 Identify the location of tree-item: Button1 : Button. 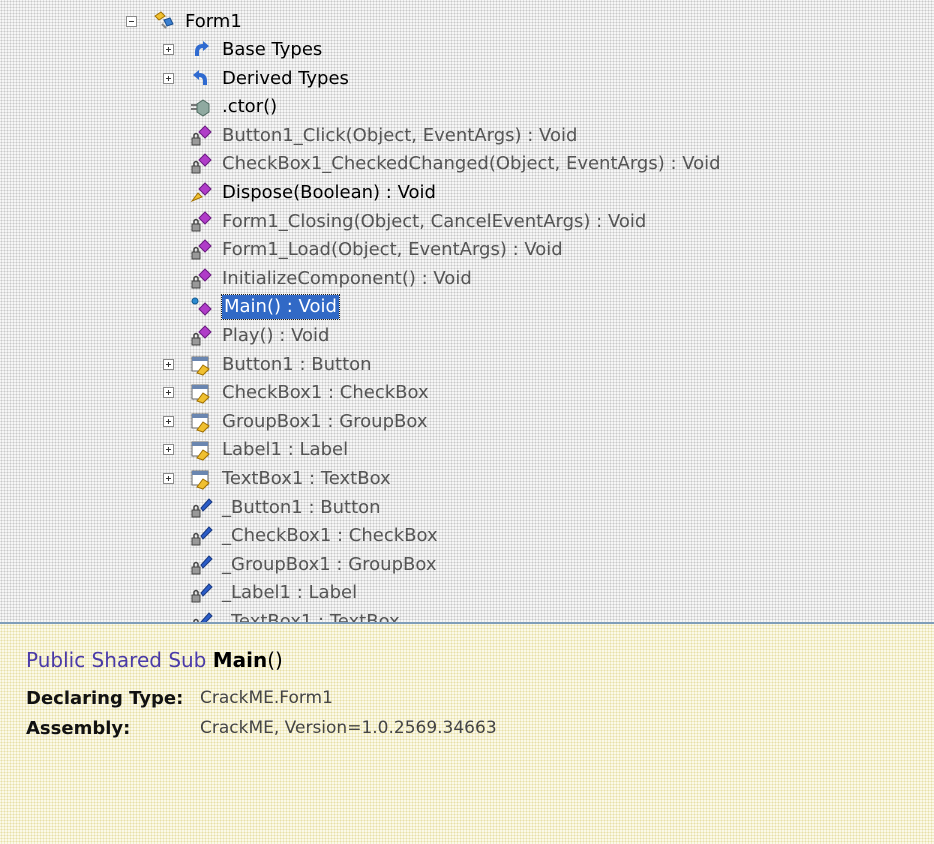
(467, 365).